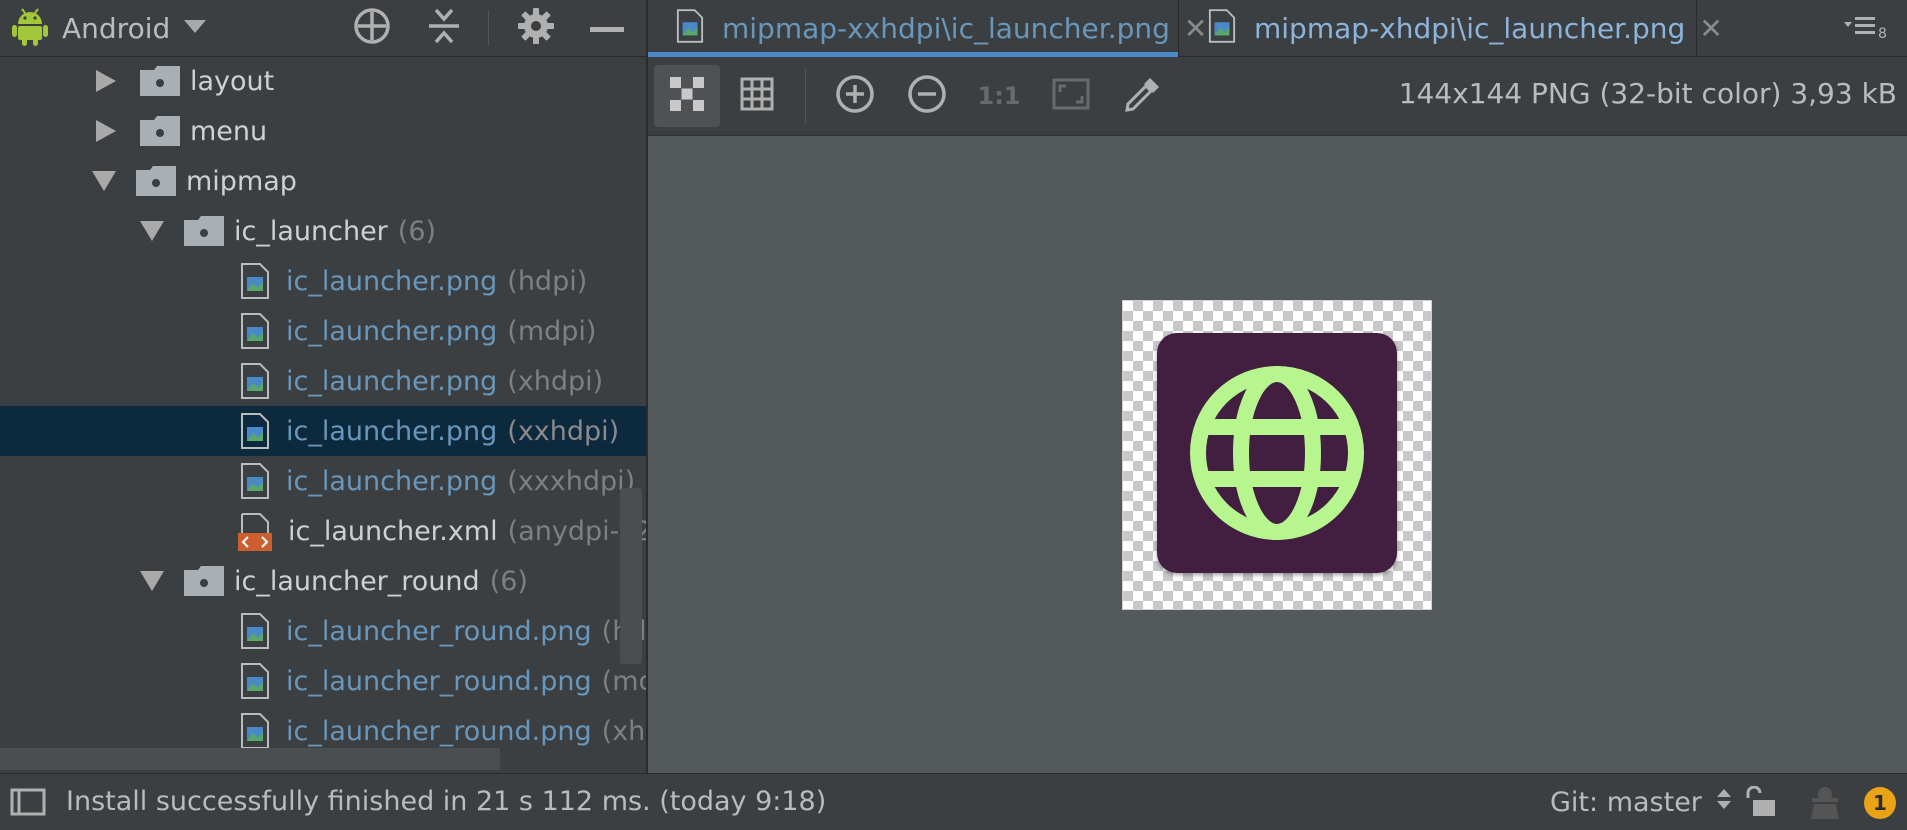 The image size is (1907, 830). I want to click on tree-file-ic-launcher-xml: ic_launcher.xml (anydpi-v26), so click(323, 531).